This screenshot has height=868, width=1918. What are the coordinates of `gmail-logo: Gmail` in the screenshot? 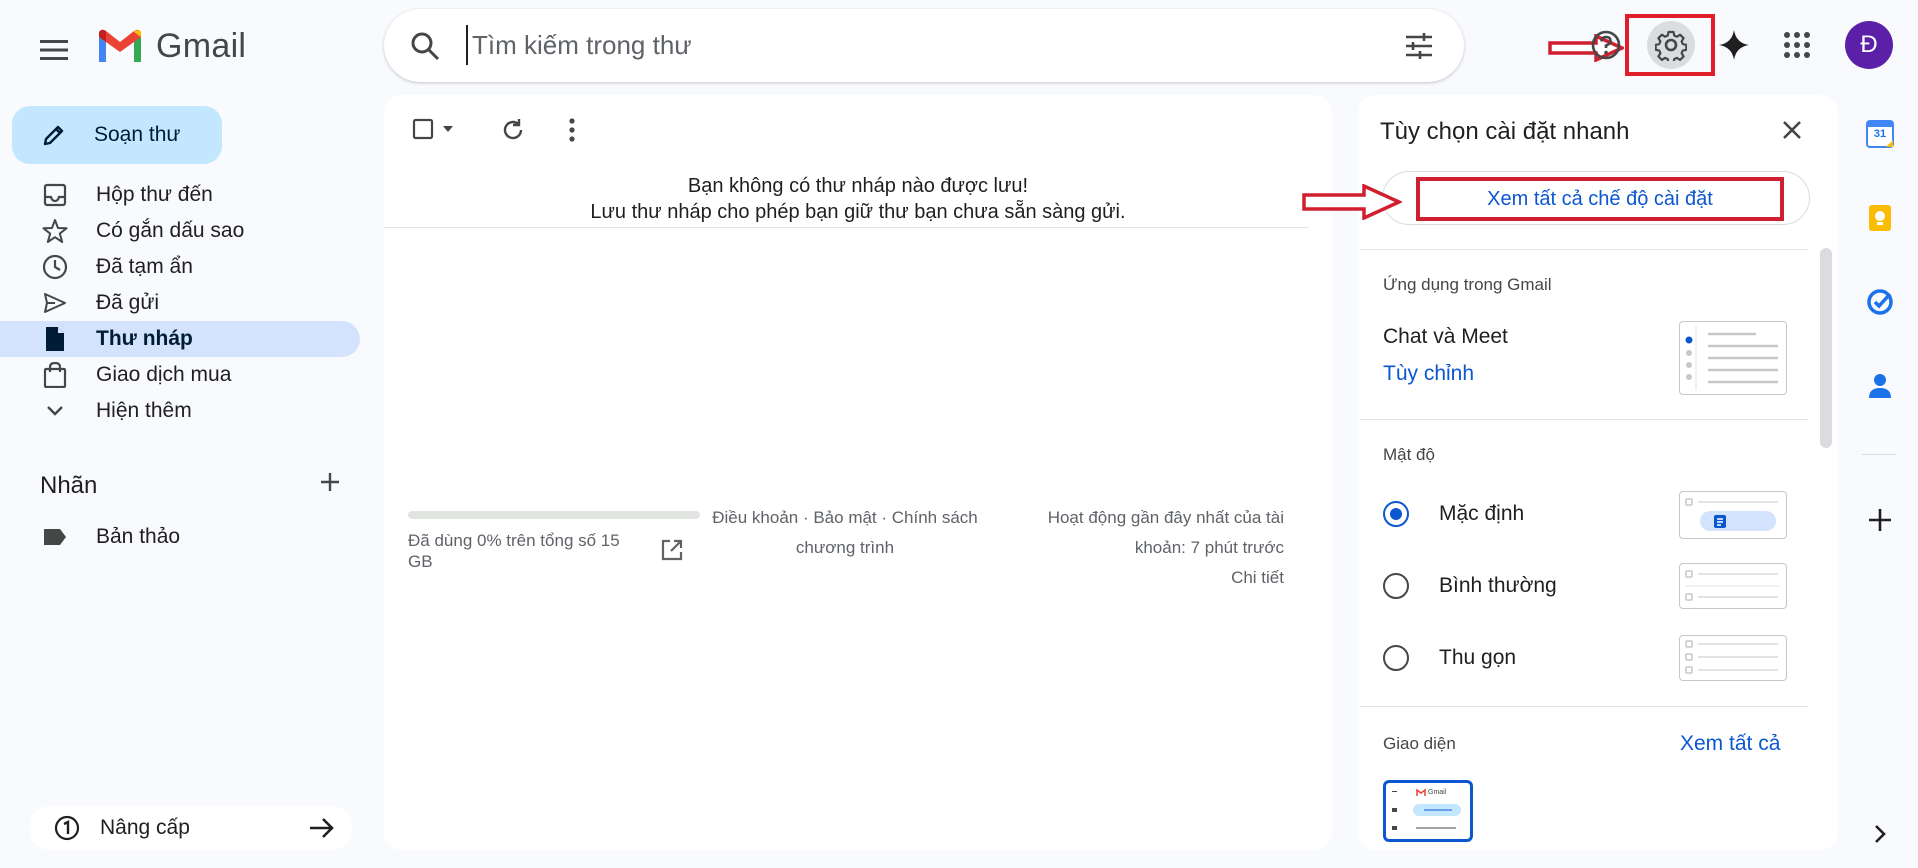 It's located at (171, 46).